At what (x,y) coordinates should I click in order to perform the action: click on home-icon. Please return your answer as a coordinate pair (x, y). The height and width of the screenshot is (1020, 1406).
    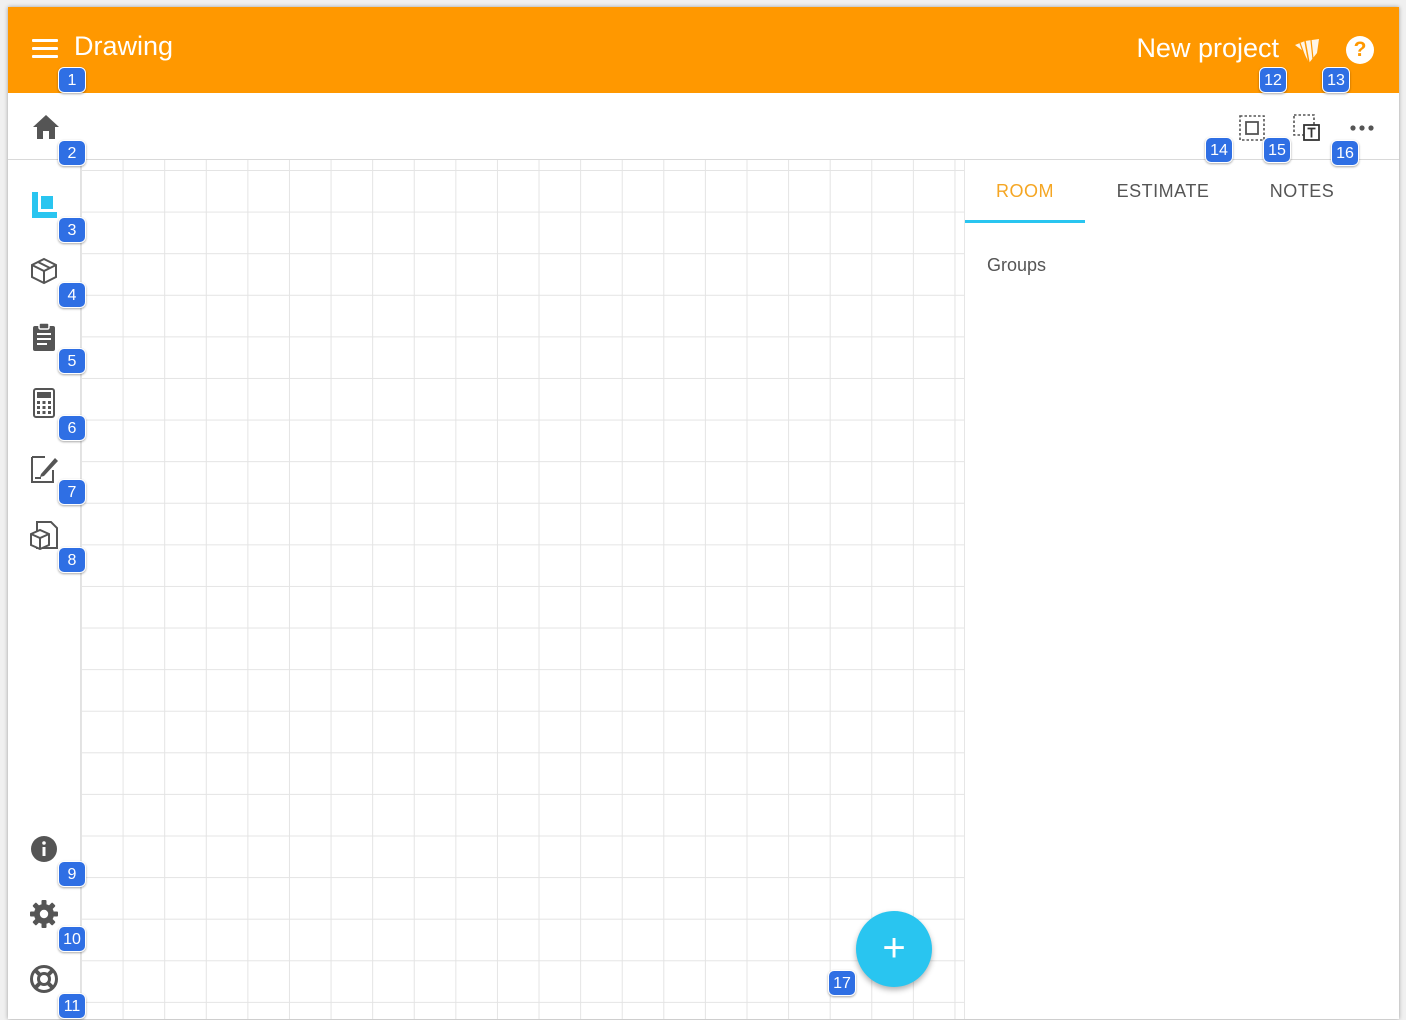
    Looking at the image, I should click on (46, 127).